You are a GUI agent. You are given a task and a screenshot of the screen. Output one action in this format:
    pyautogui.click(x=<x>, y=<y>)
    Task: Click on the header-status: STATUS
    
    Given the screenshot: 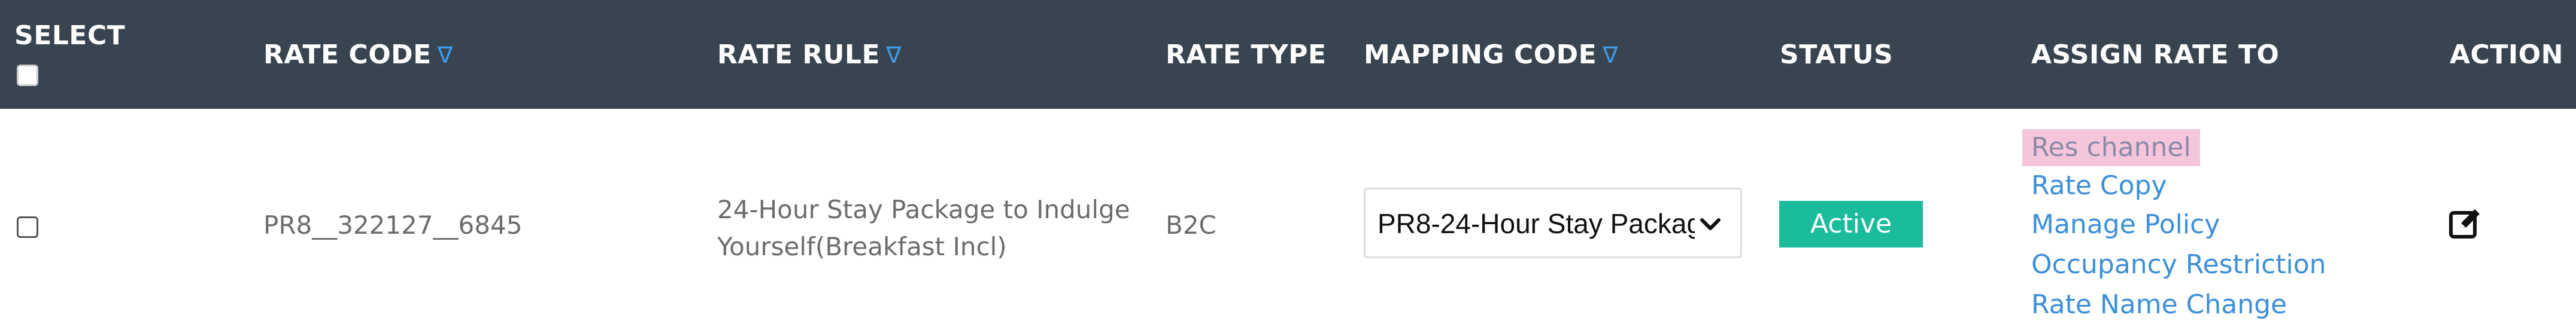 What is the action you would take?
    pyautogui.click(x=1837, y=54)
    